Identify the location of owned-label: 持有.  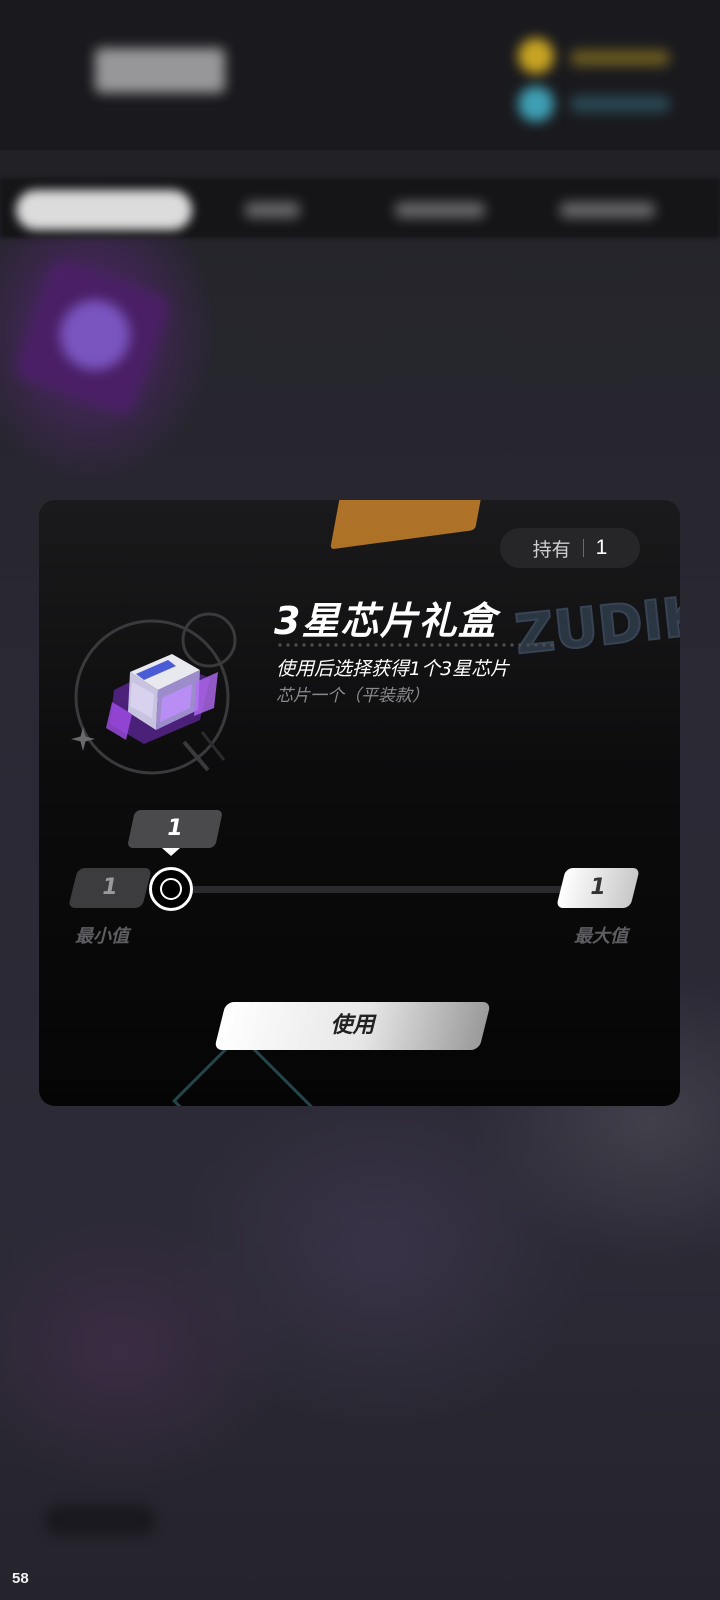
(551, 549).